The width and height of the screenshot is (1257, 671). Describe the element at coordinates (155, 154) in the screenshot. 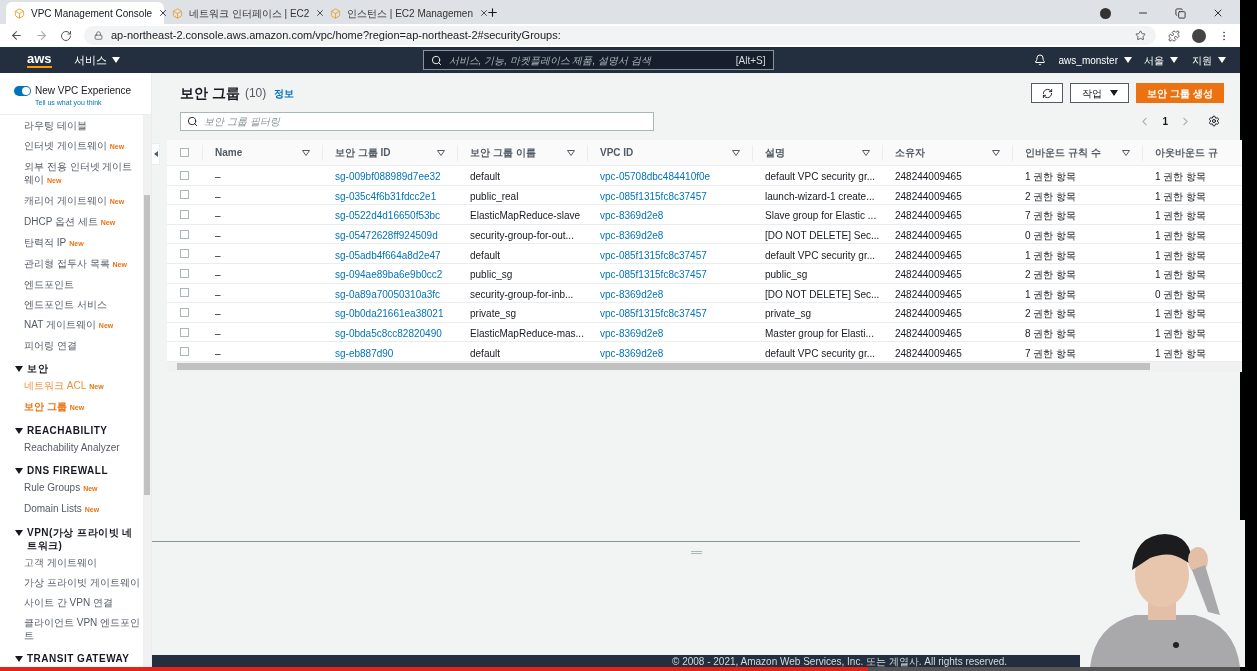

I see `collapse-button` at that location.